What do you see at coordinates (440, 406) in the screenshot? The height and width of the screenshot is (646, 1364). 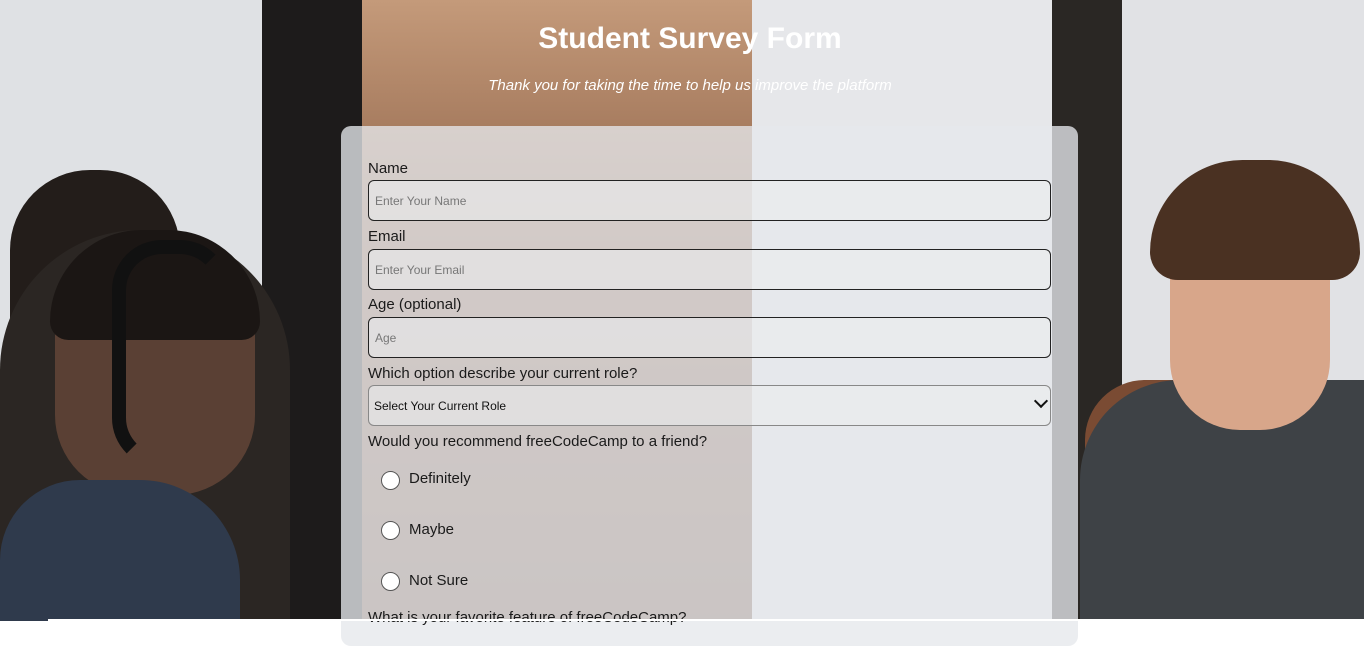 I see `role-select-value: Select Your Current Role` at bounding box center [440, 406].